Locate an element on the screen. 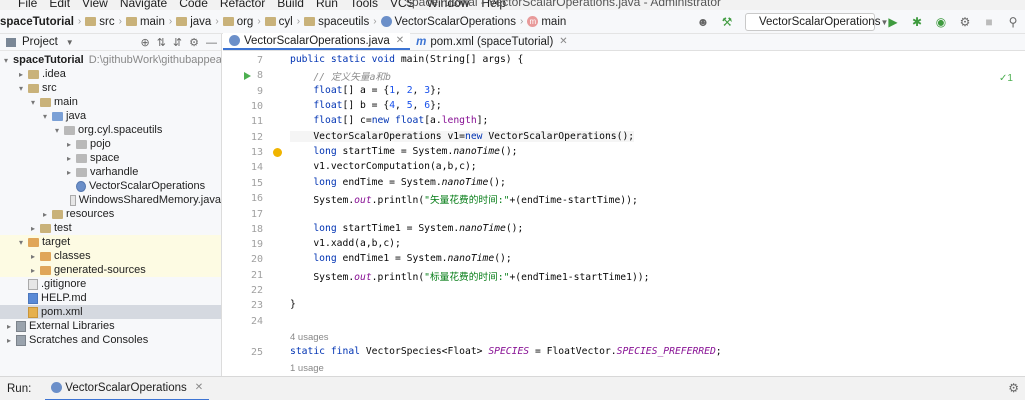 This screenshot has width=1025, height=400. collapse-all-icon: ⇵ is located at coordinates (177, 42).